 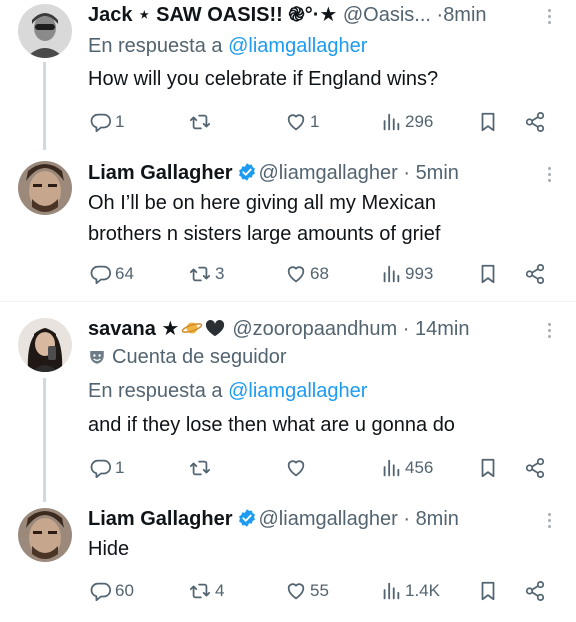 What do you see at coordinates (315, 121) in the screenshot?
I see `like-count: 1` at bounding box center [315, 121].